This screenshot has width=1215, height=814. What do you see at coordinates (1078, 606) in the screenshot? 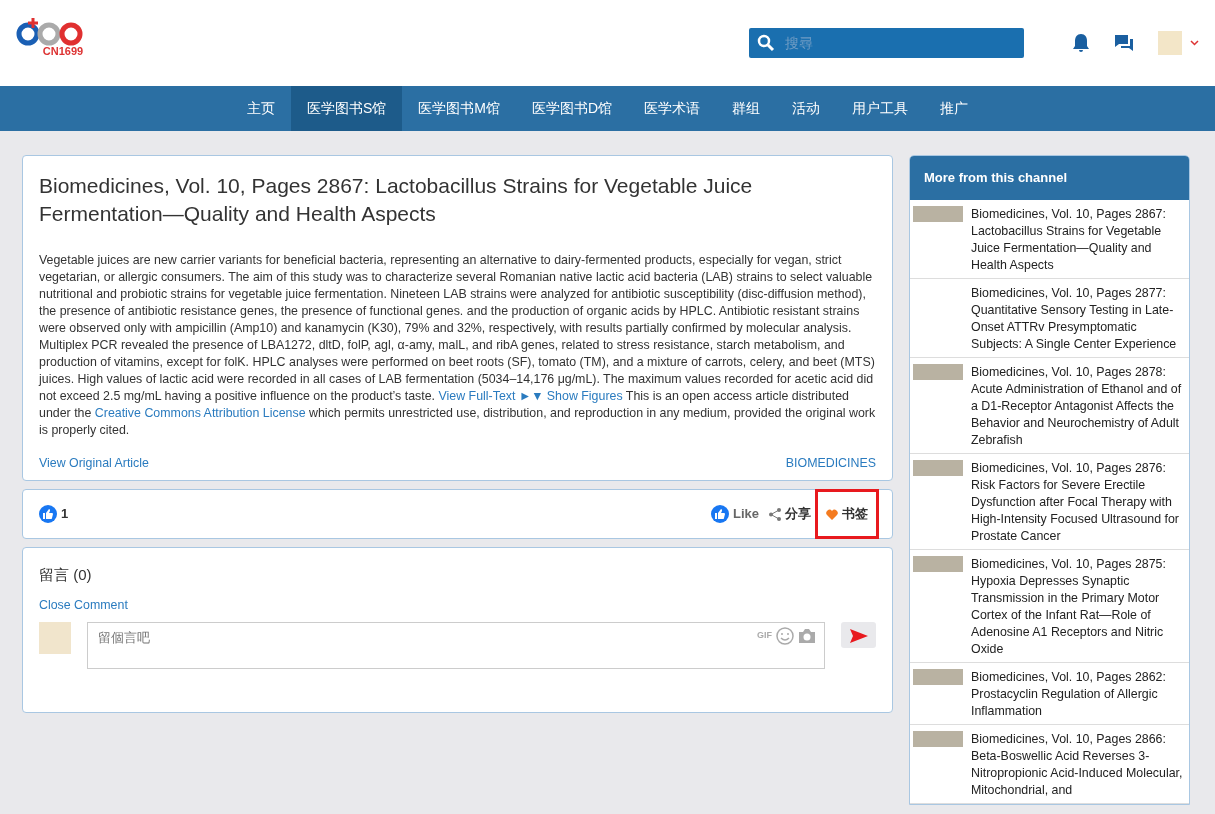
I see `related-article-link: Biomedicines, Vol. 10, Pages 2875: Hypoxia Depresses Synaptic Transmission in the Primary Motor Cortex of the Infant Rat—Role of Adenosine A1 Receptors and Nitric Oxide` at bounding box center [1078, 606].